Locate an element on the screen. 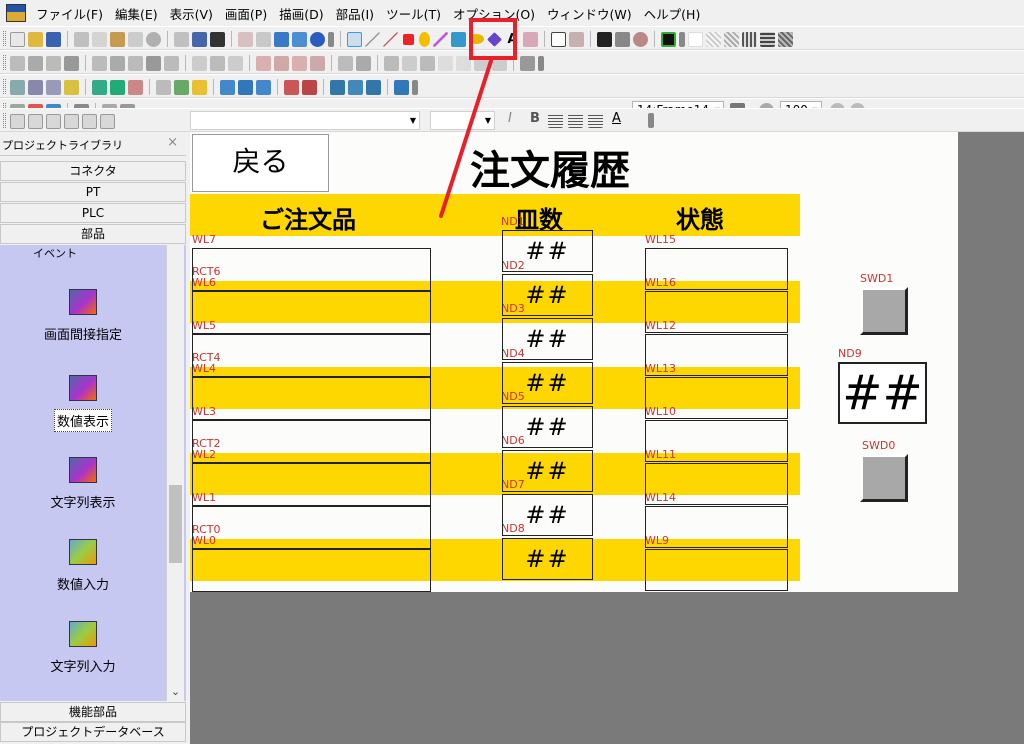 The image size is (1024, 744). part-indirect-screen: 画面間接指定 is located at coordinates (83, 316).